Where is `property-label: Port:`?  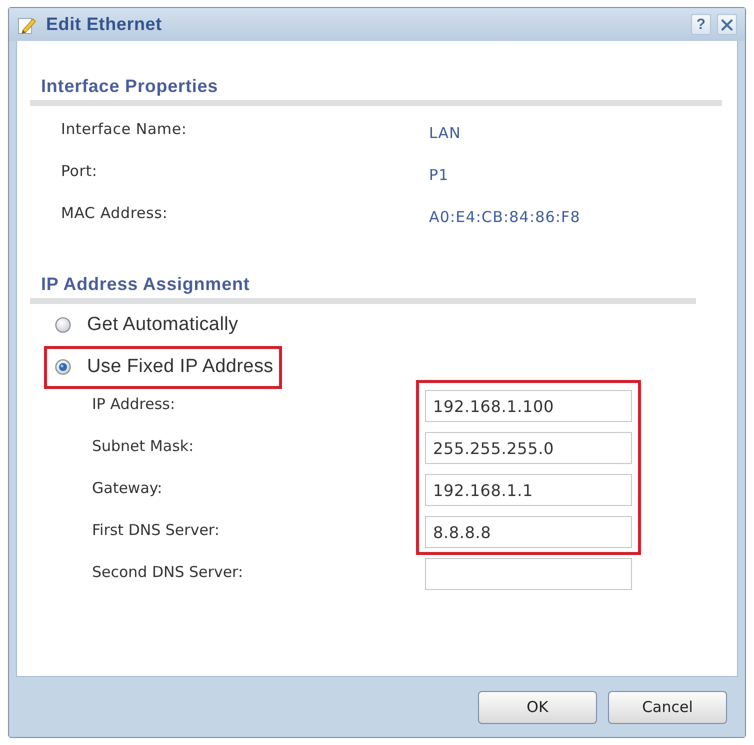
property-label: Port: is located at coordinates (79, 171).